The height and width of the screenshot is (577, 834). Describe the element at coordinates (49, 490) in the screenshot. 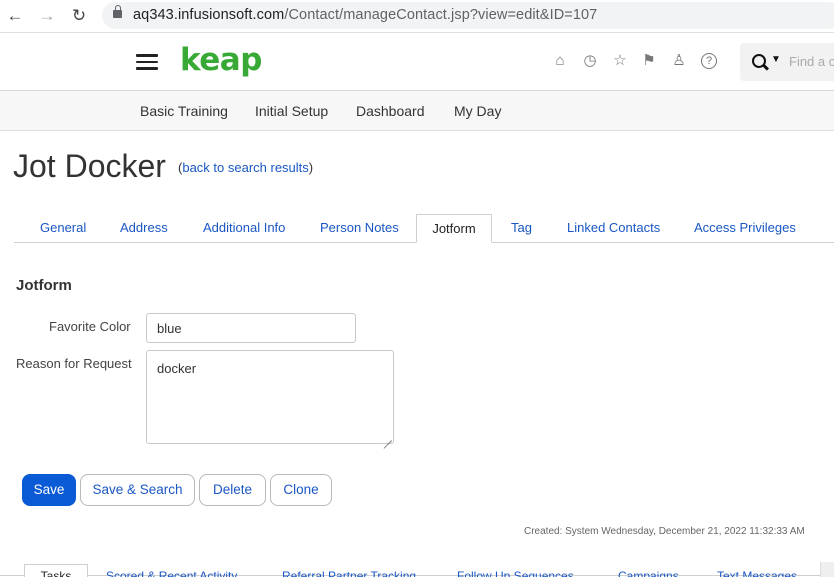

I see `save-button: Save` at that location.